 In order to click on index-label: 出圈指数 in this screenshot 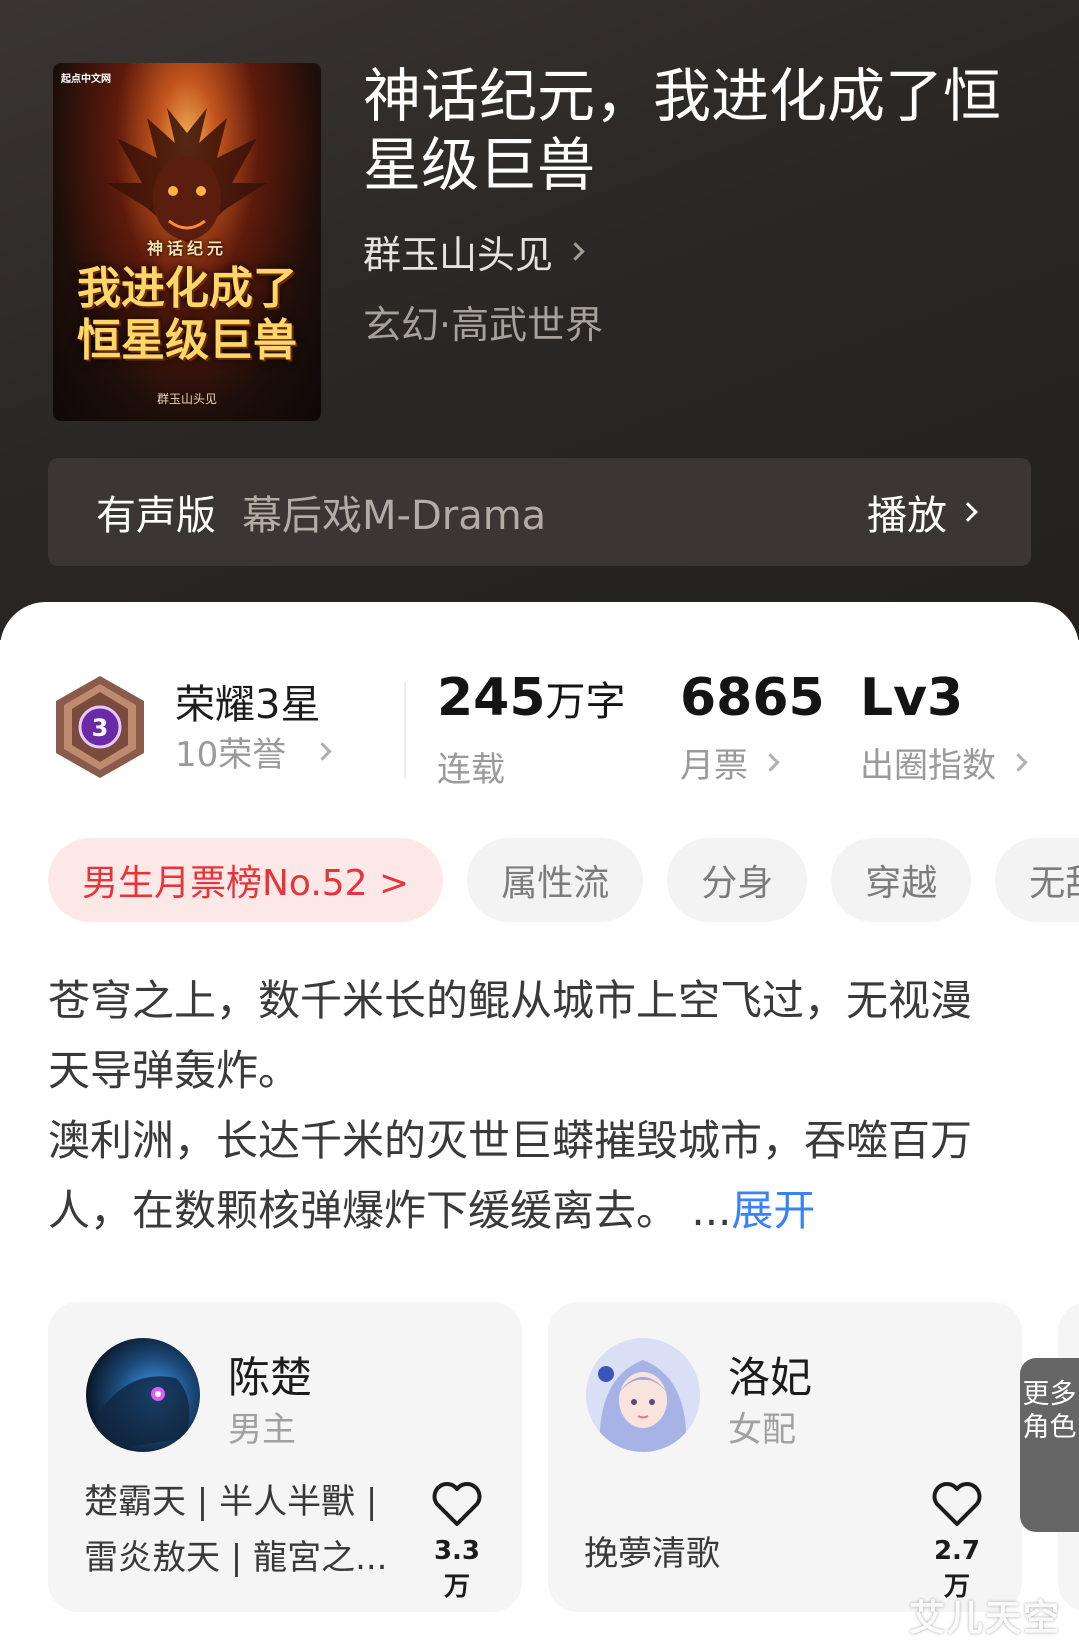, I will do `click(928, 766)`.